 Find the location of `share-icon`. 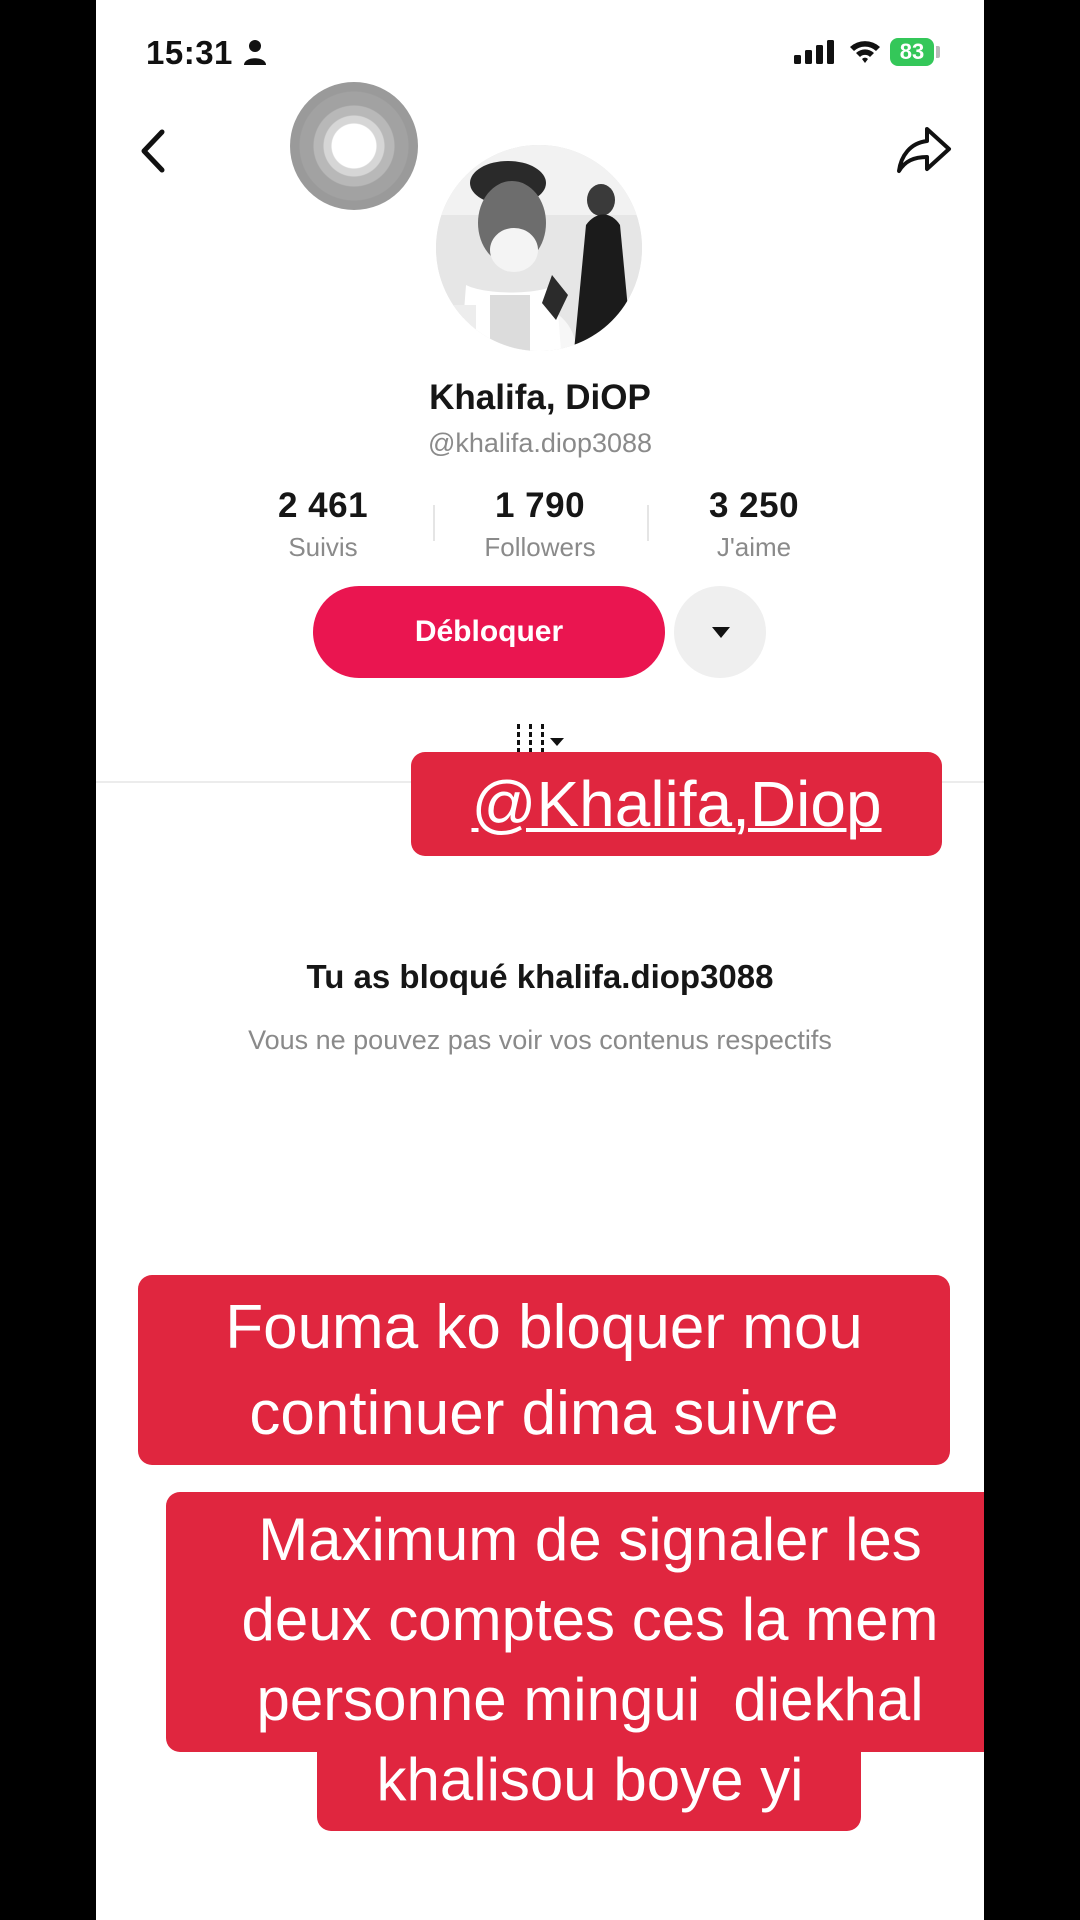

share-icon is located at coordinates (924, 150).